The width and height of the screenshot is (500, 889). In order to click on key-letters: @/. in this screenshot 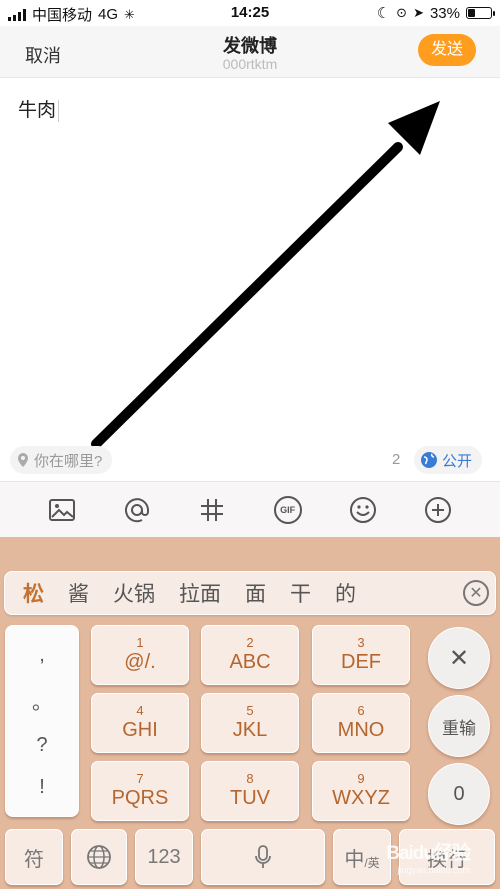, I will do `click(140, 662)`.